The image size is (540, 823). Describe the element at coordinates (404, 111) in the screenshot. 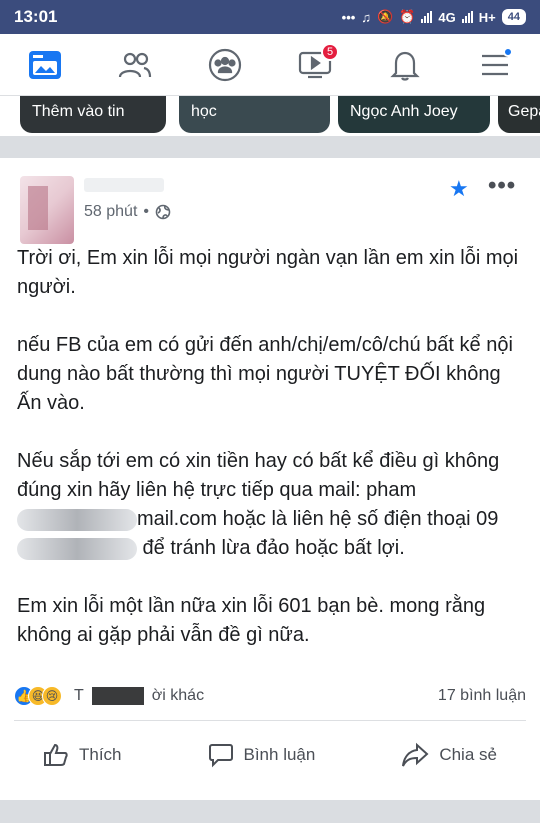

I see `story-label: Ngọc Anh Joey` at that location.